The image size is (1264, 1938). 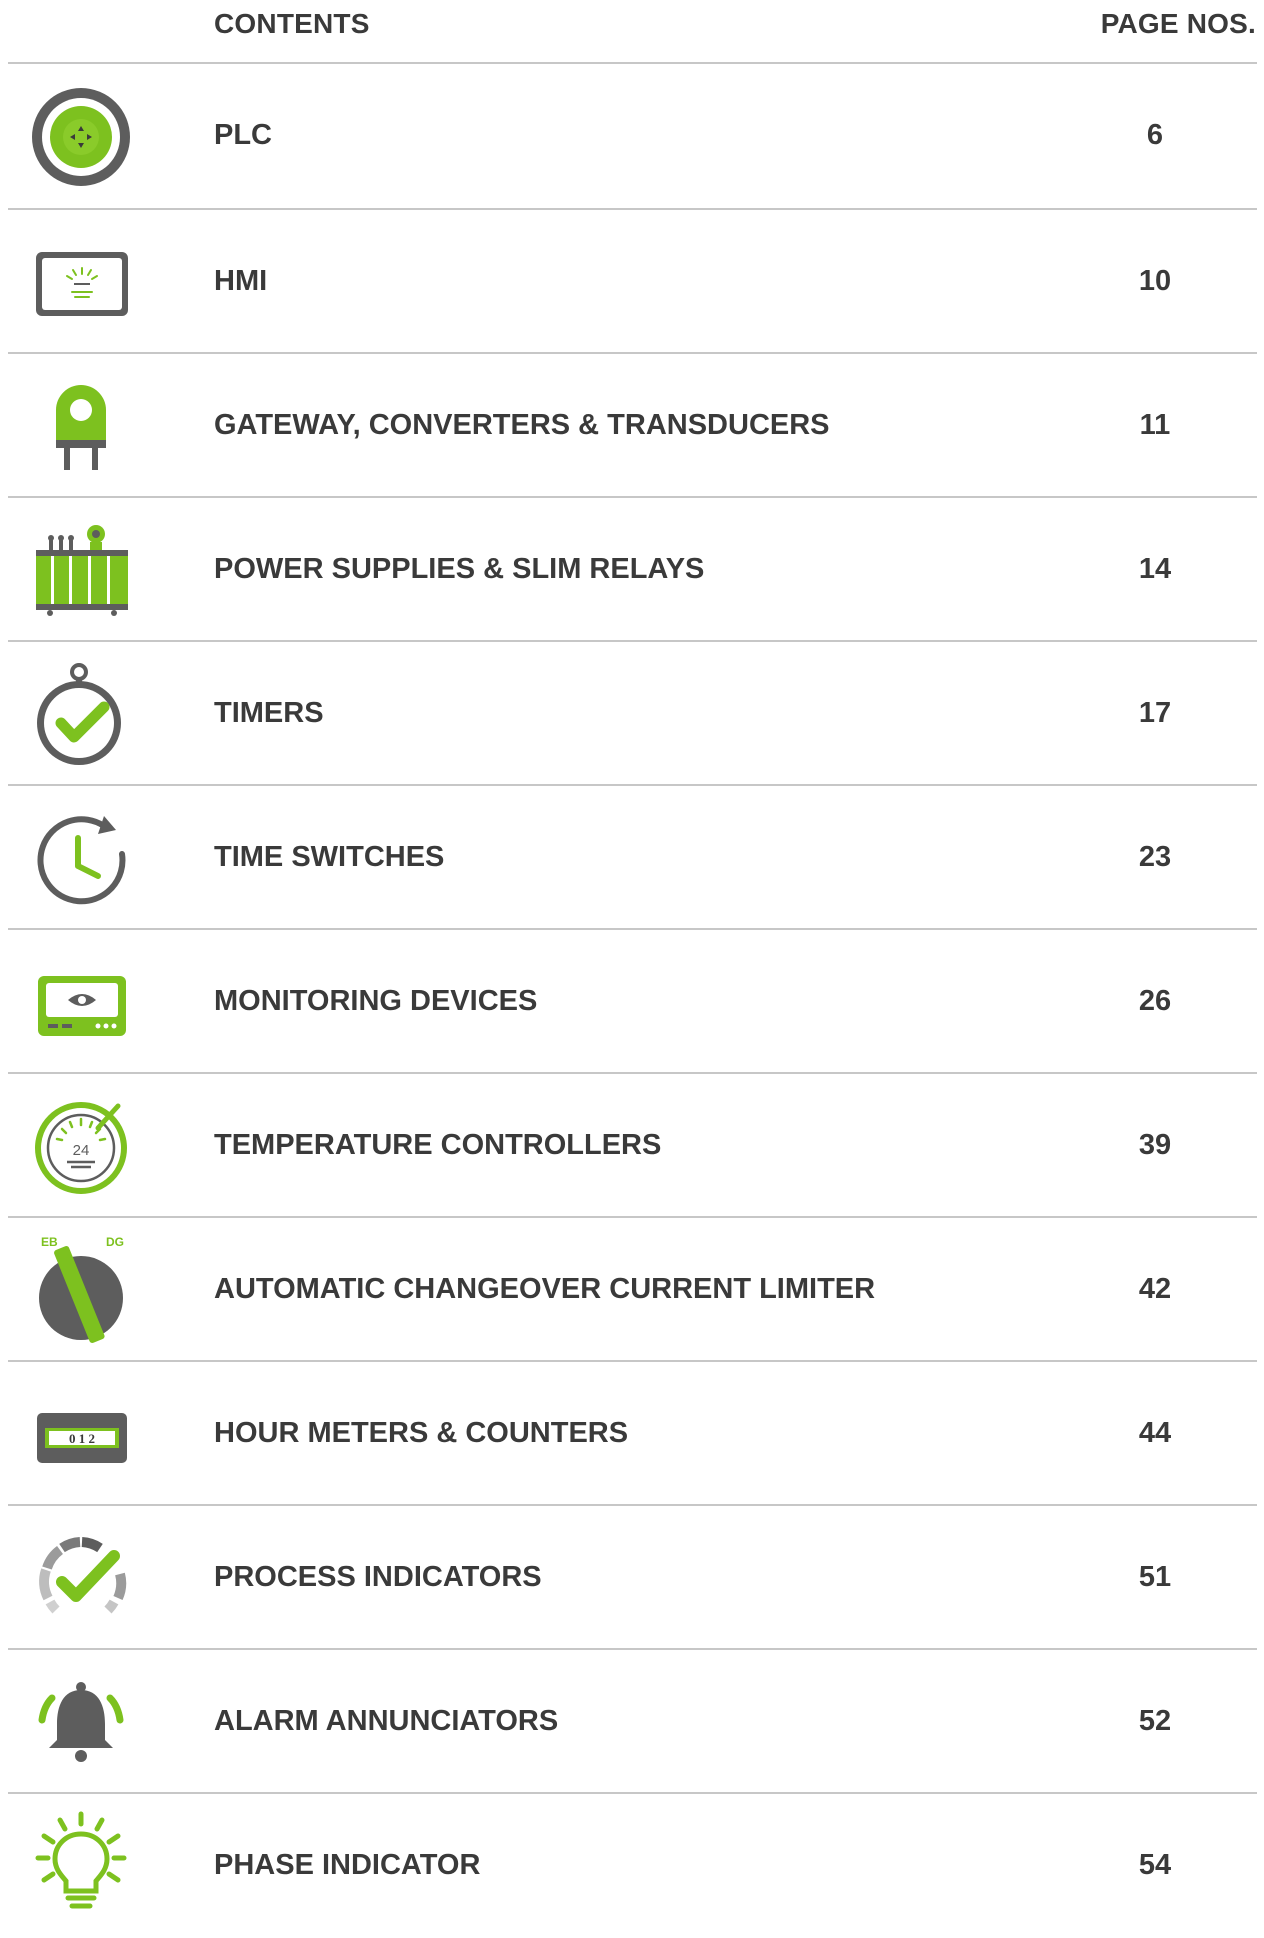 I want to click on toc-row-phase-indicator: PHASE INDICATOR 54, so click(x=632, y=1866).